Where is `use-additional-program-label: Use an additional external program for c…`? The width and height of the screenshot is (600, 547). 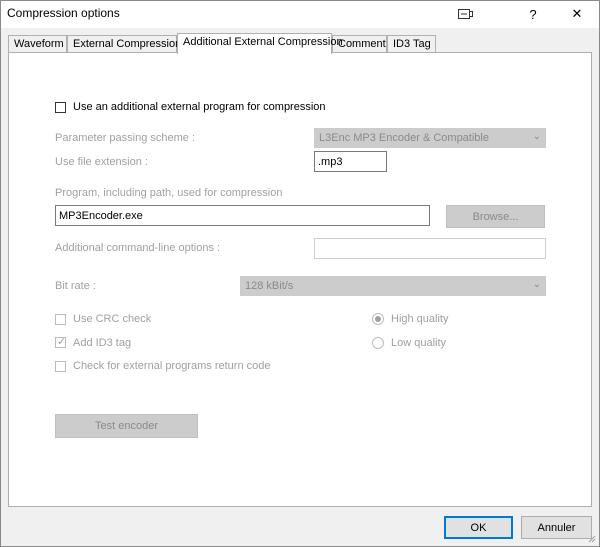 use-additional-program-label: Use an additional external program for c… is located at coordinates (199, 107).